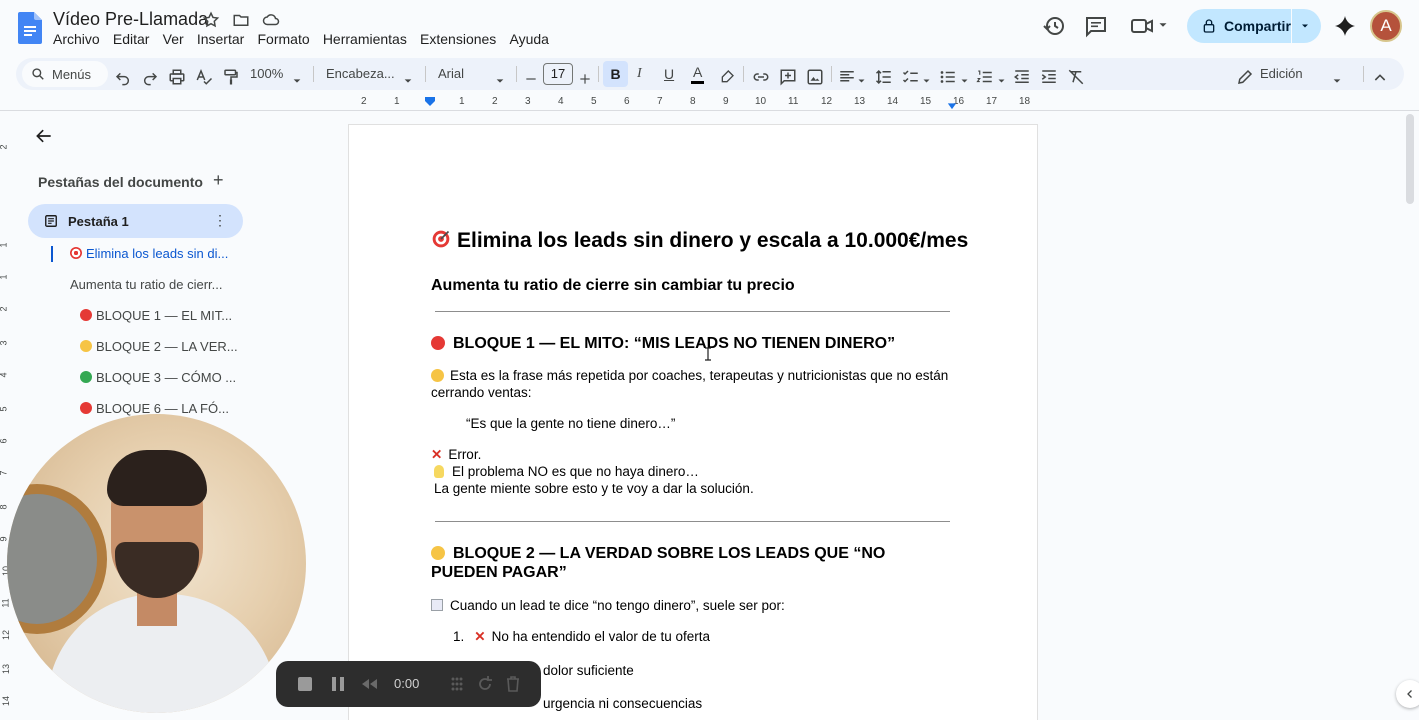 The image size is (1419, 720). What do you see at coordinates (44, 136) in the screenshot?
I see `back-arrow-icon` at bounding box center [44, 136].